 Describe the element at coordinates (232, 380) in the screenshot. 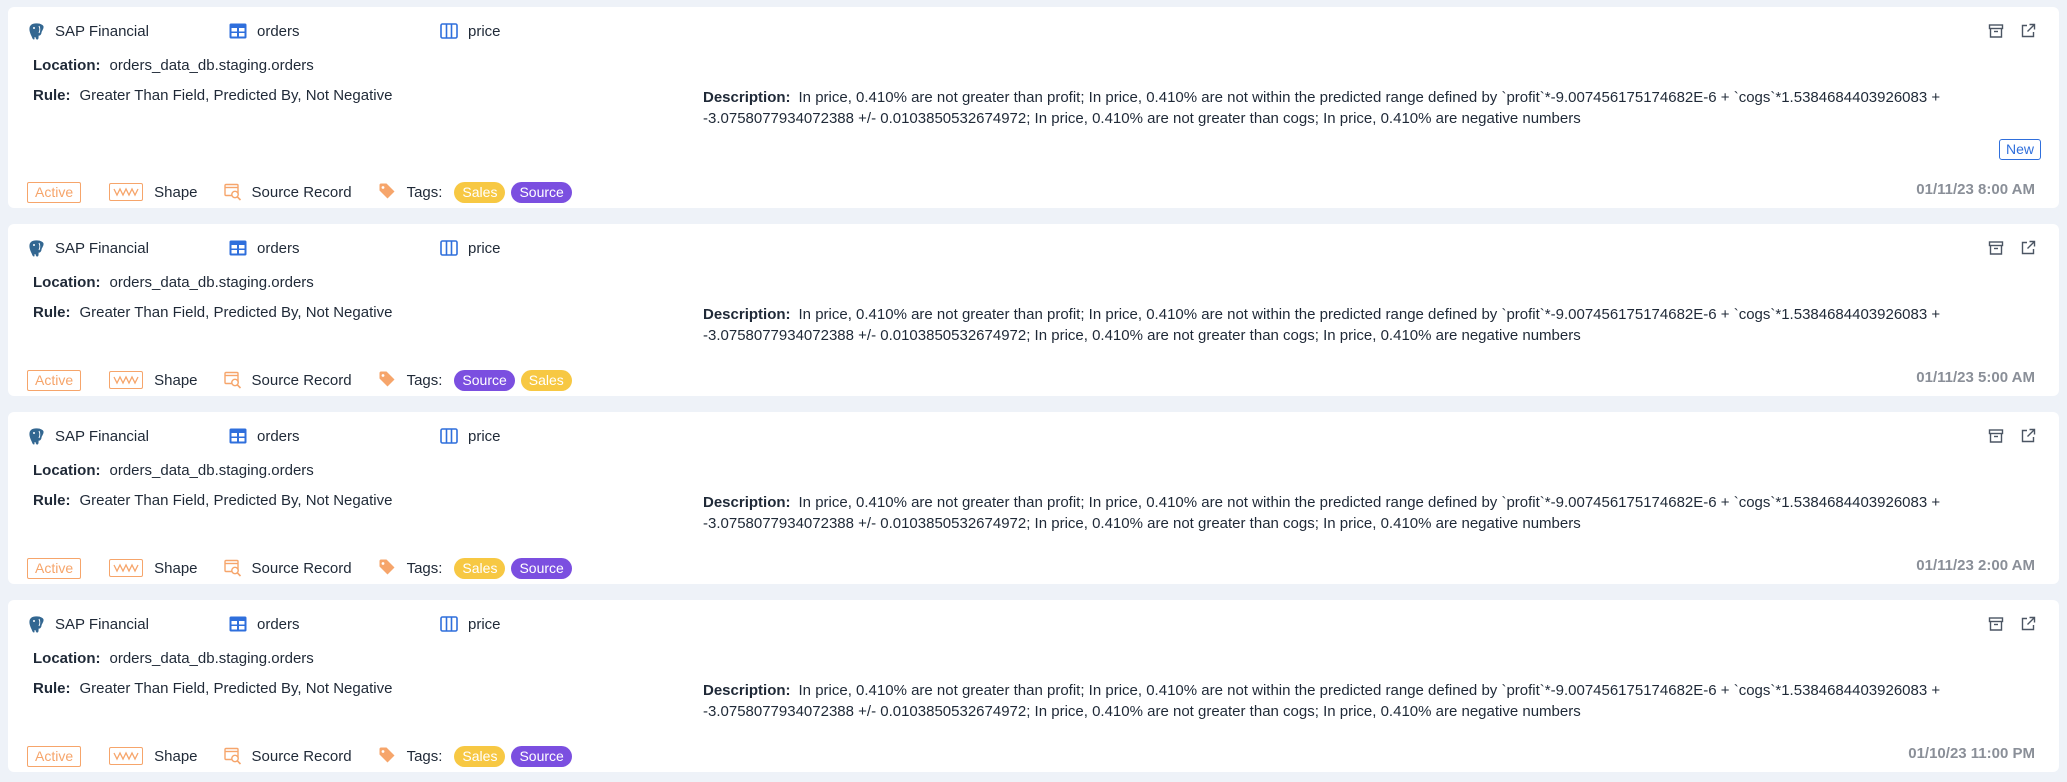

I see `source-record-search-icon` at that location.